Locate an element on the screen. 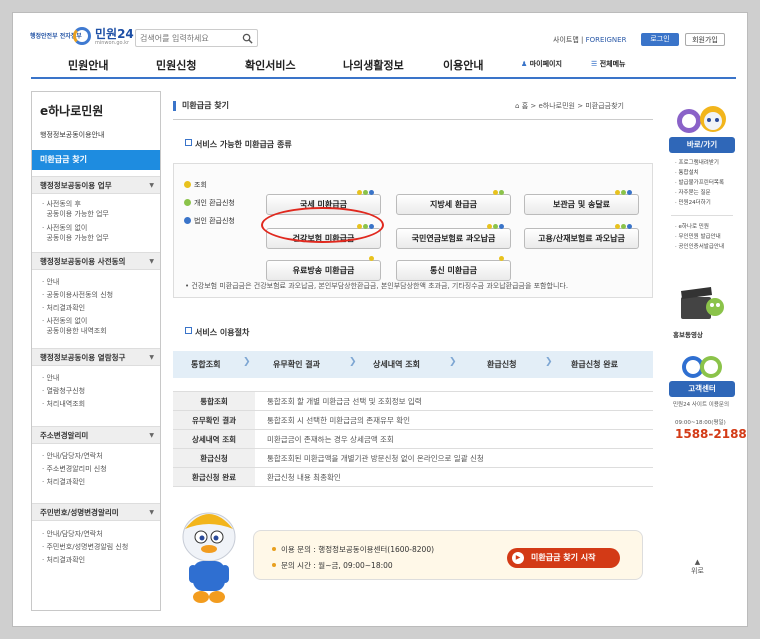  service-button-deposit: 보관금 및 송달료 is located at coordinates (581, 202).